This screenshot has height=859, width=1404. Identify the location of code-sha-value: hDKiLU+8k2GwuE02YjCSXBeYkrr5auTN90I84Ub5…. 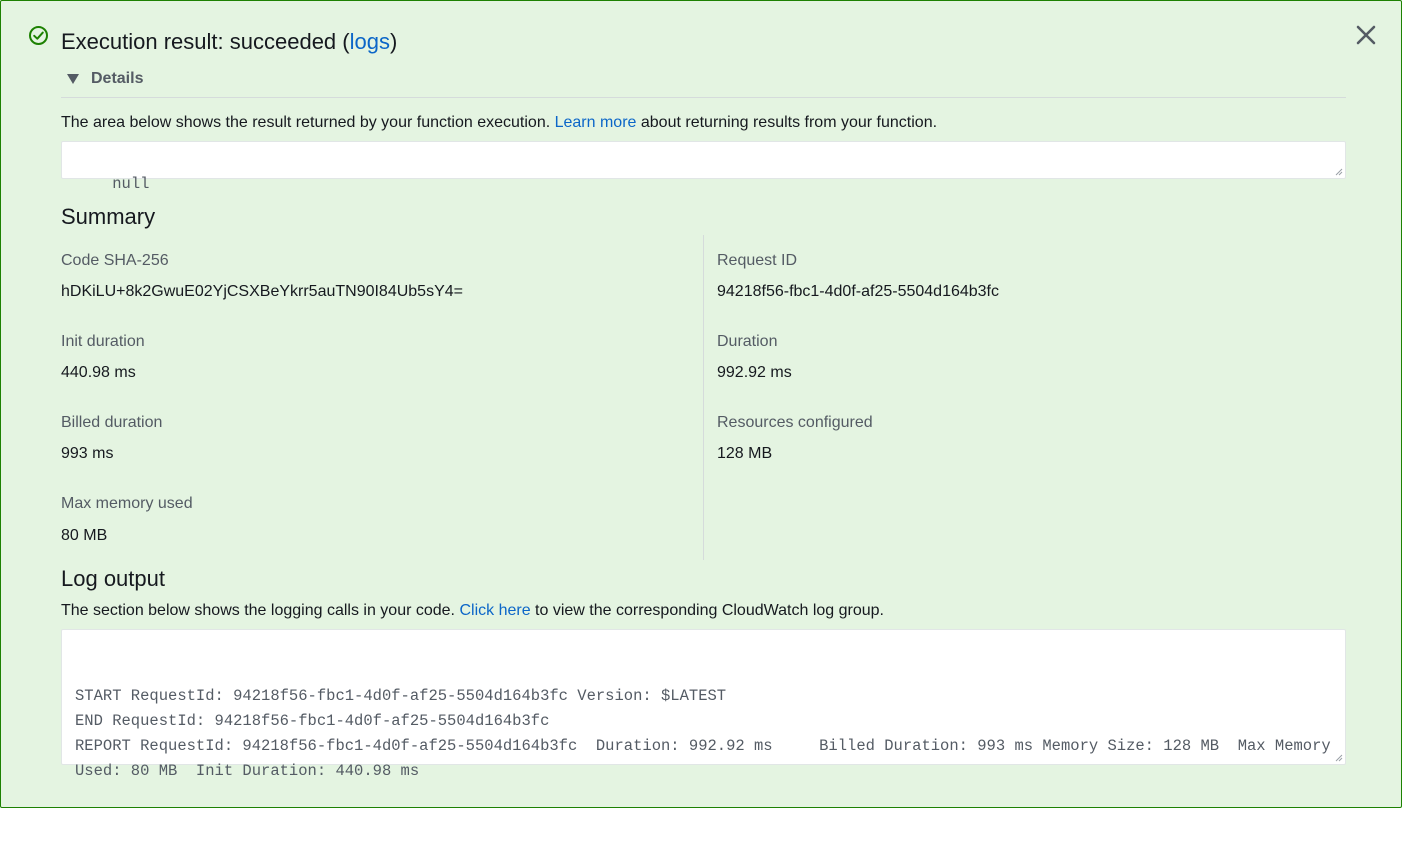
(262, 291).